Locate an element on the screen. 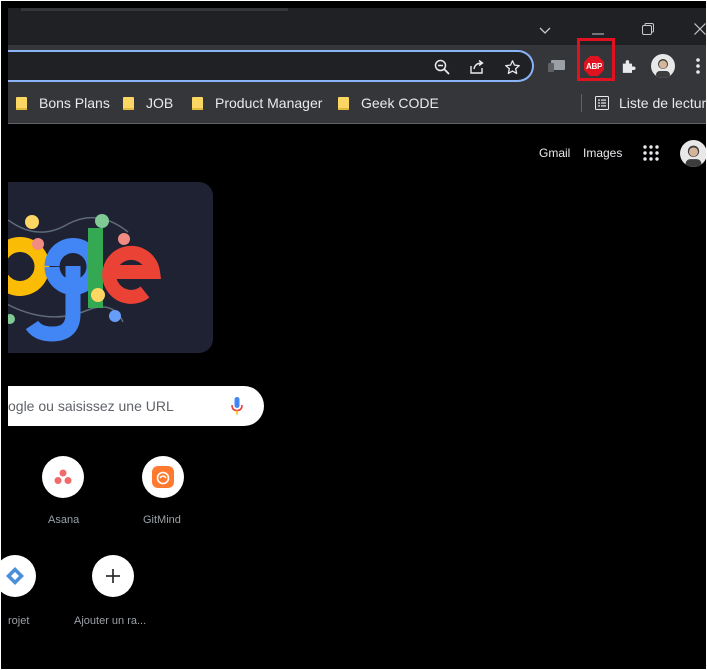  bookmark-star-icon is located at coordinates (512, 67).